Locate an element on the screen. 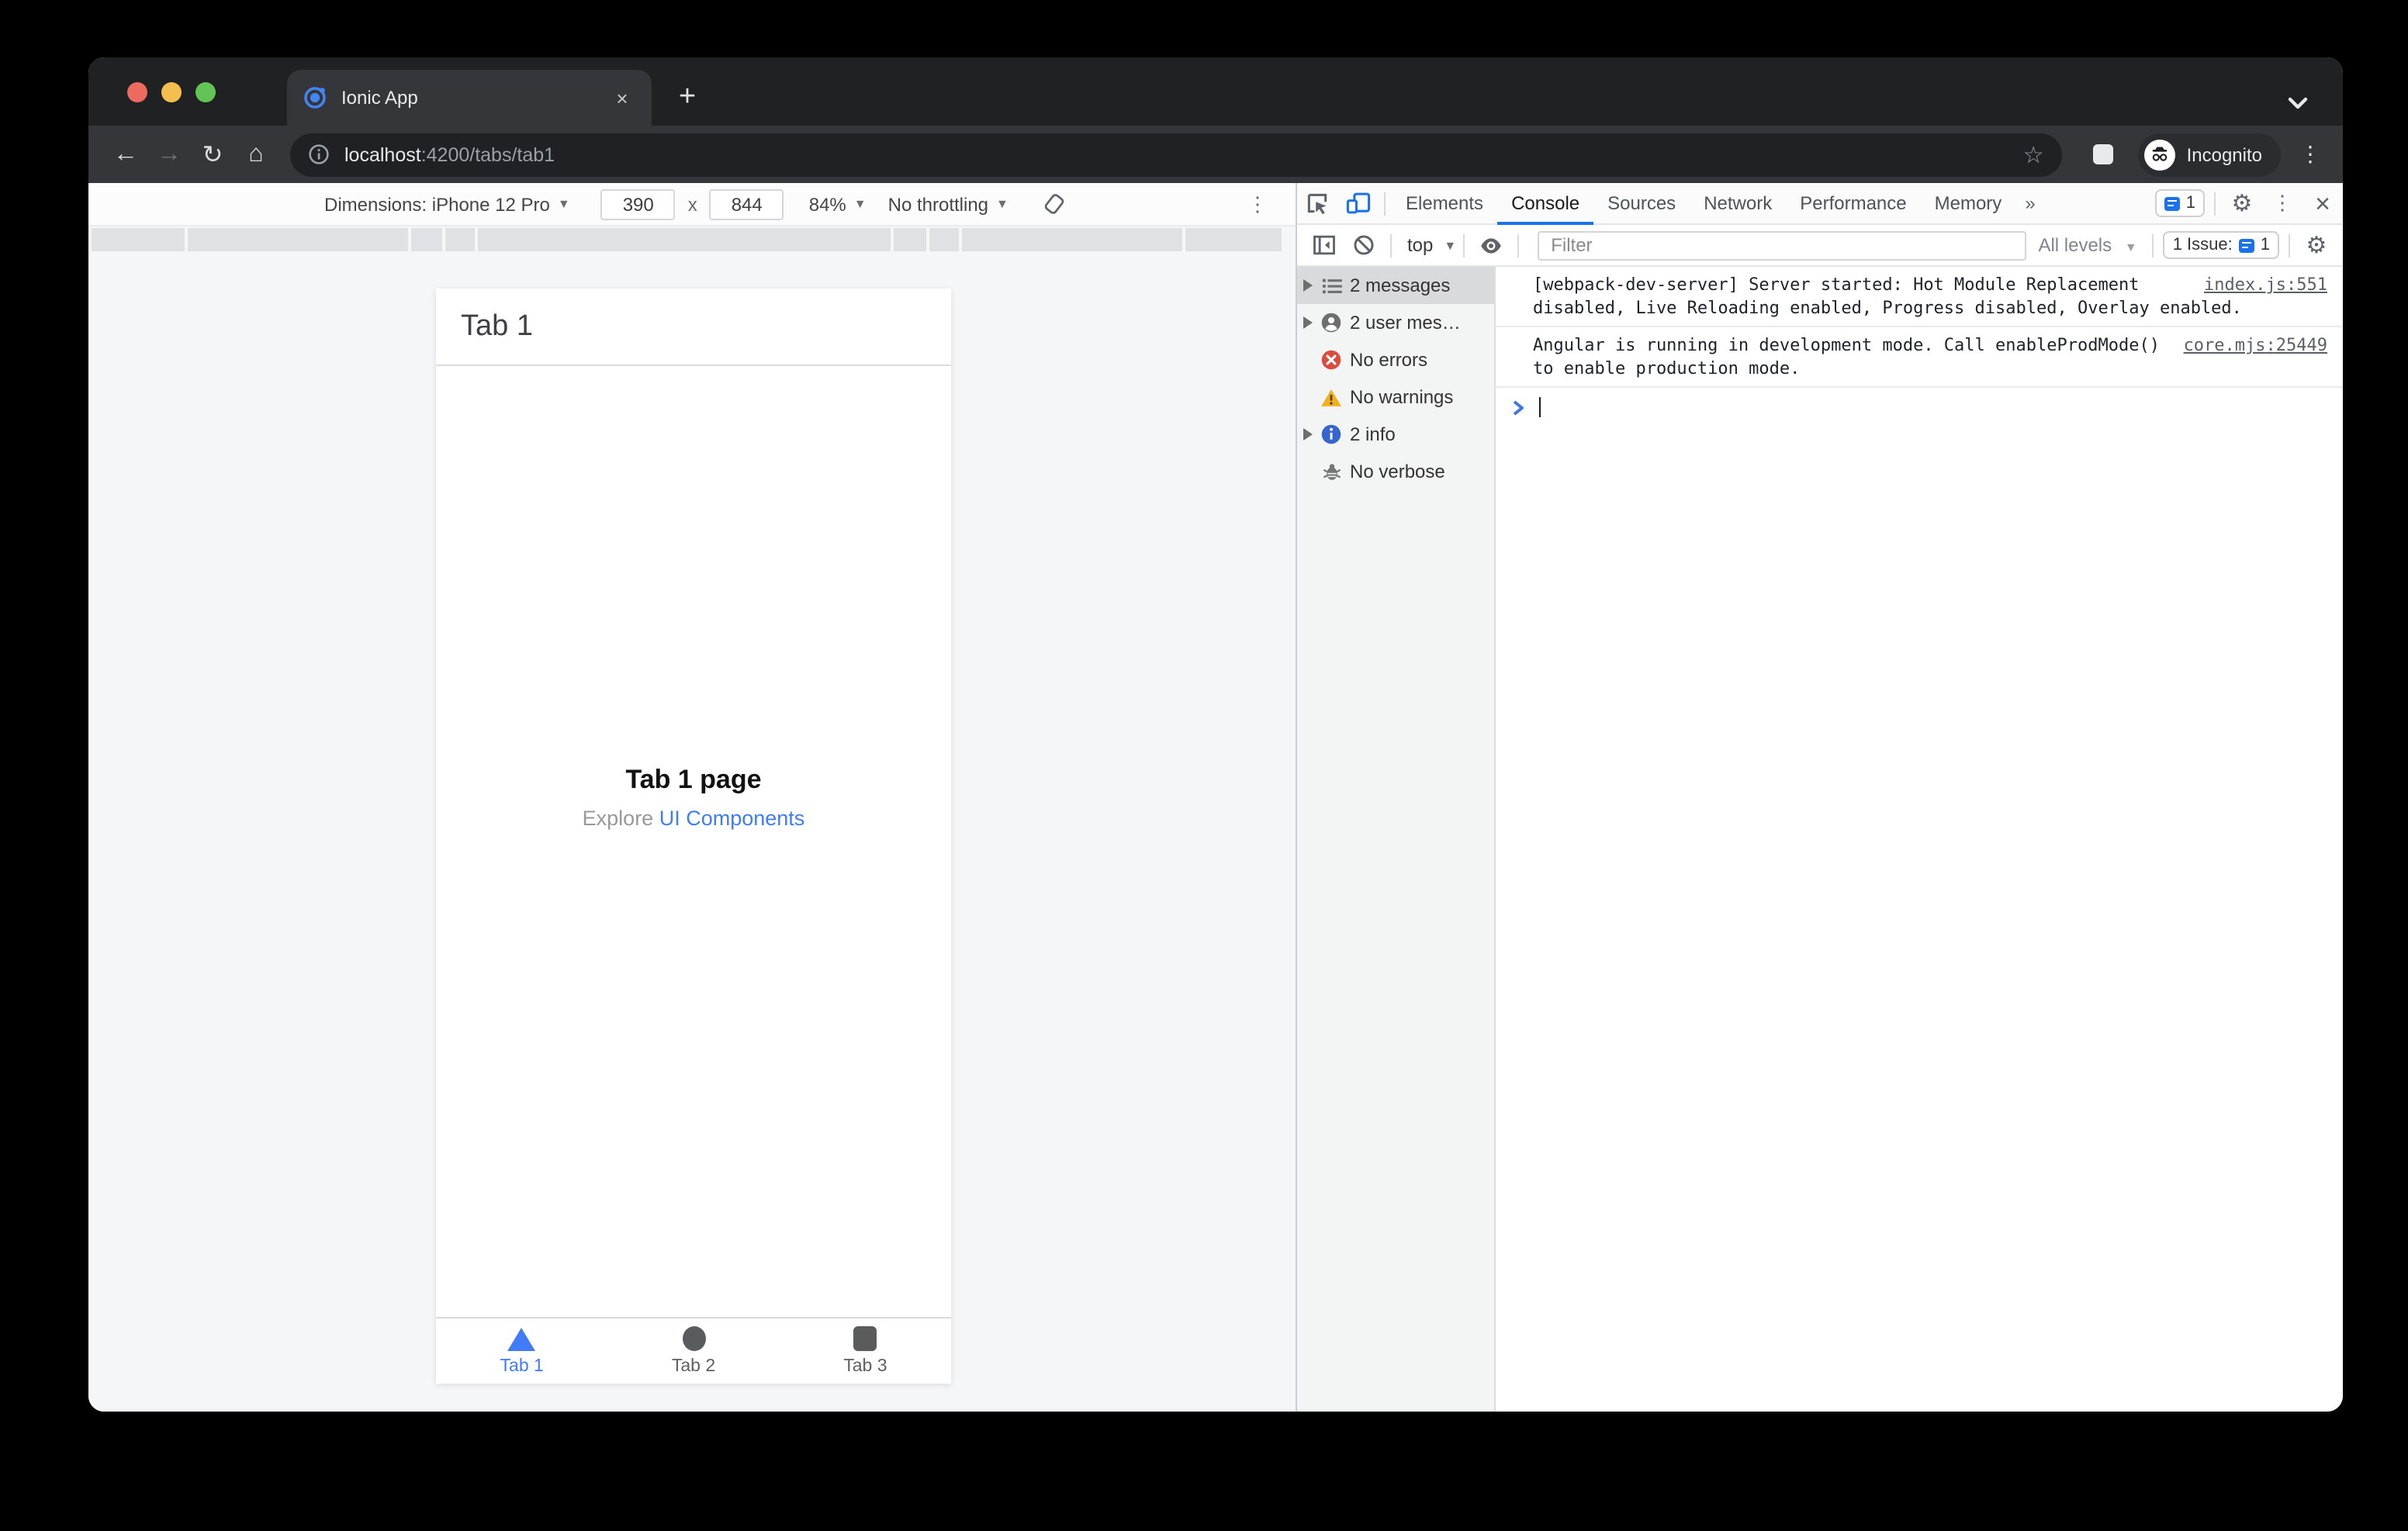  tab-console: Console is located at coordinates (1545, 203).